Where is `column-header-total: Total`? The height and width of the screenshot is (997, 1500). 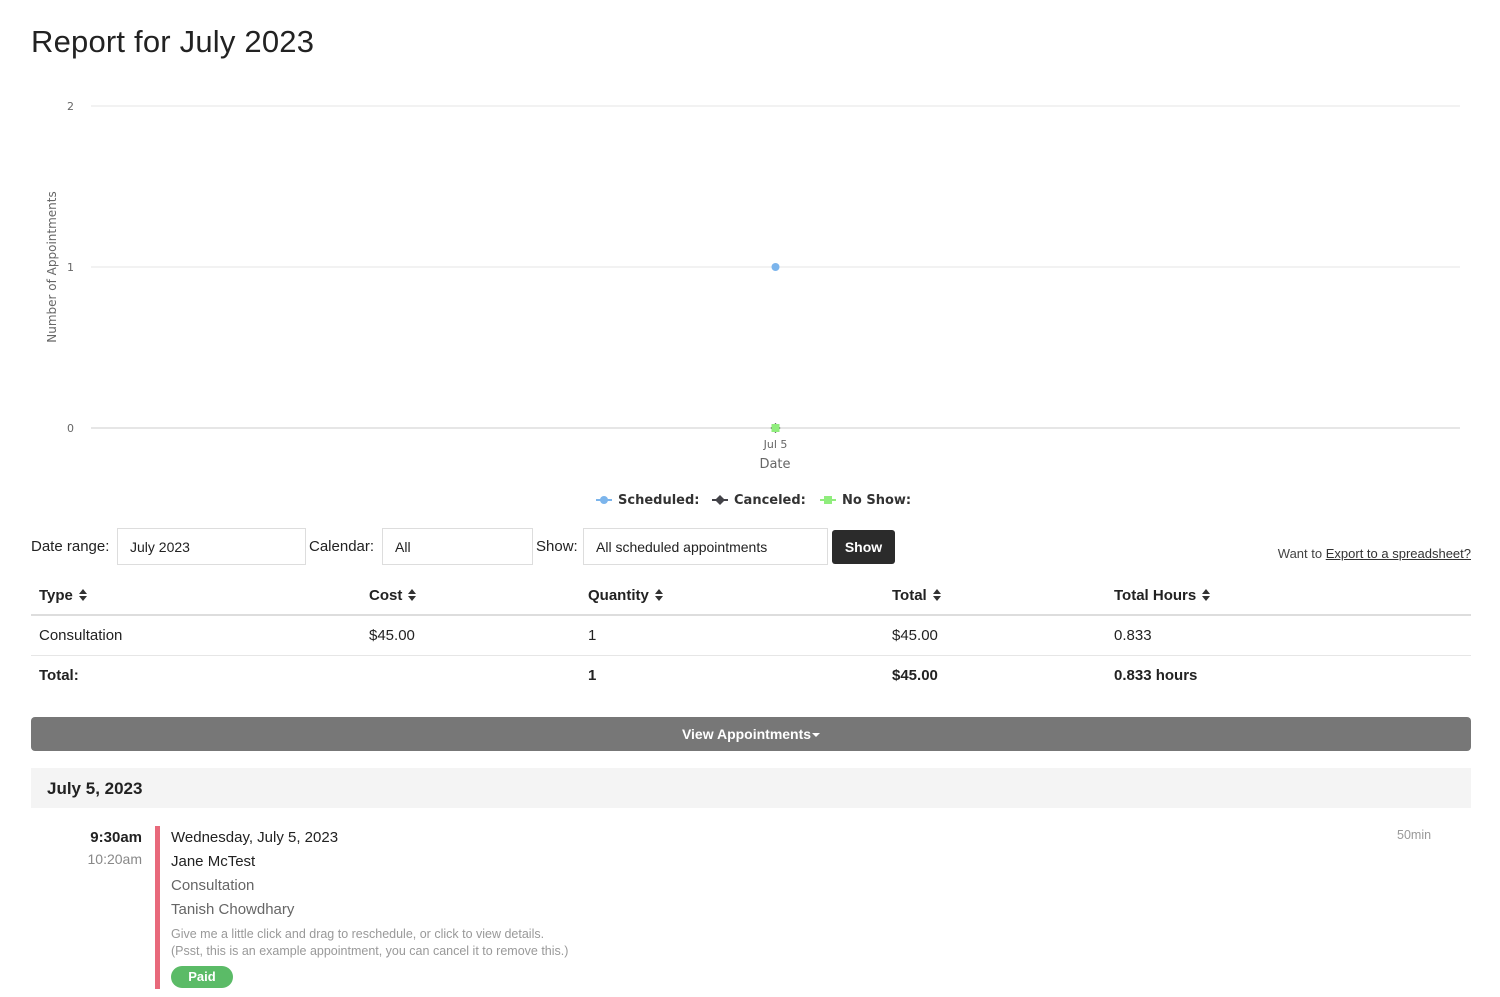
column-header-total: Total is located at coordinates (995, 596).